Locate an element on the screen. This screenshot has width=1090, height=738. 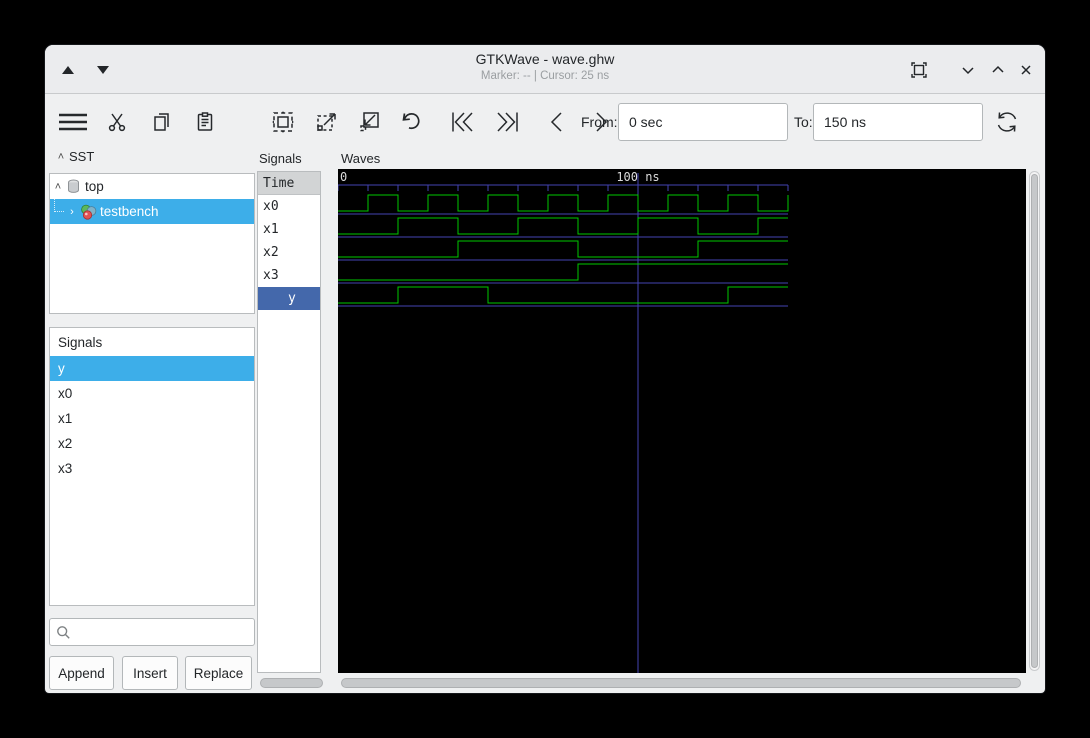
undo-icon is located at coordinates (411, 121).